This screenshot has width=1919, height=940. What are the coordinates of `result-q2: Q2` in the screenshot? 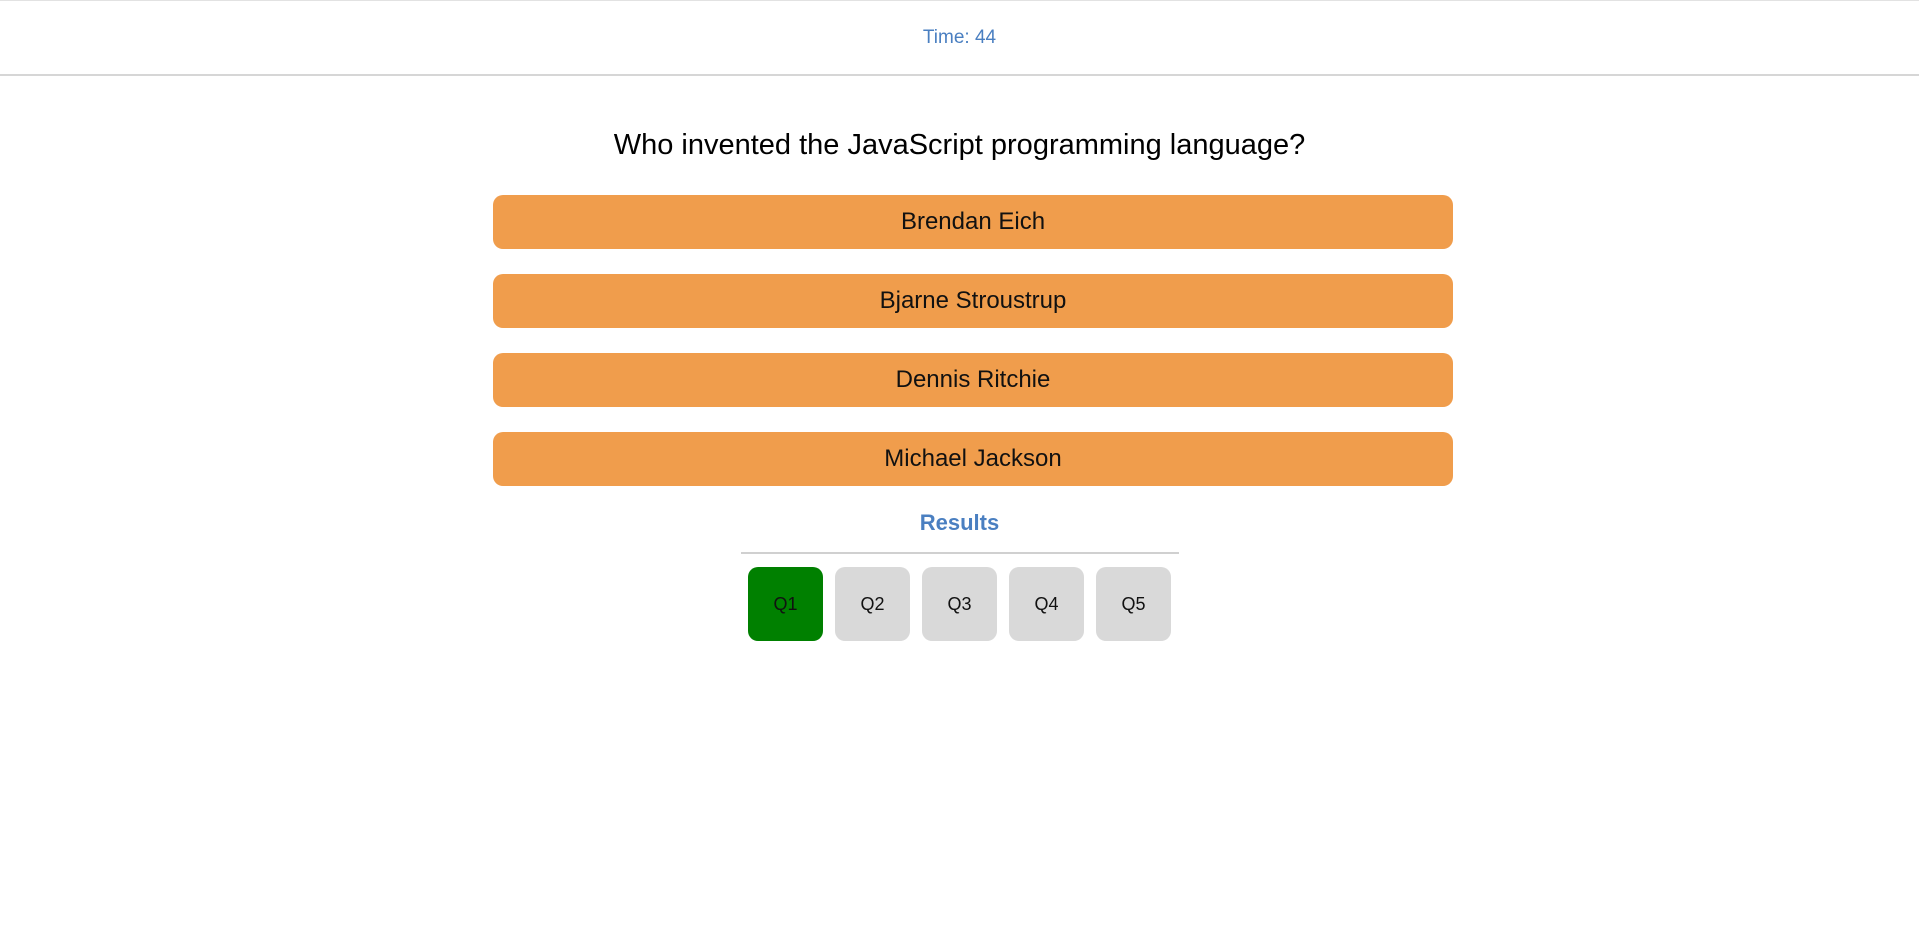 It's located at (872, 604).